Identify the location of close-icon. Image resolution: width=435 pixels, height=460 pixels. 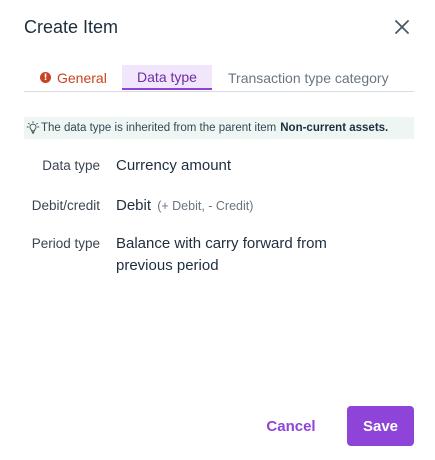
(402, 27).